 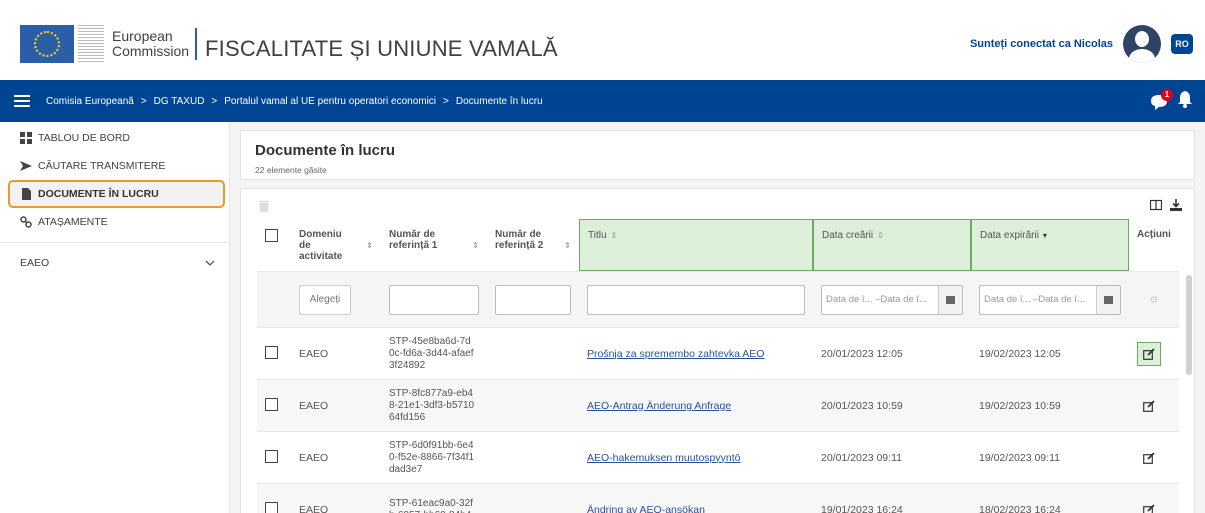 I want to click on document-title-link: Prošnja za spremembo zahtevka AEO, so click(x=675, y=354).